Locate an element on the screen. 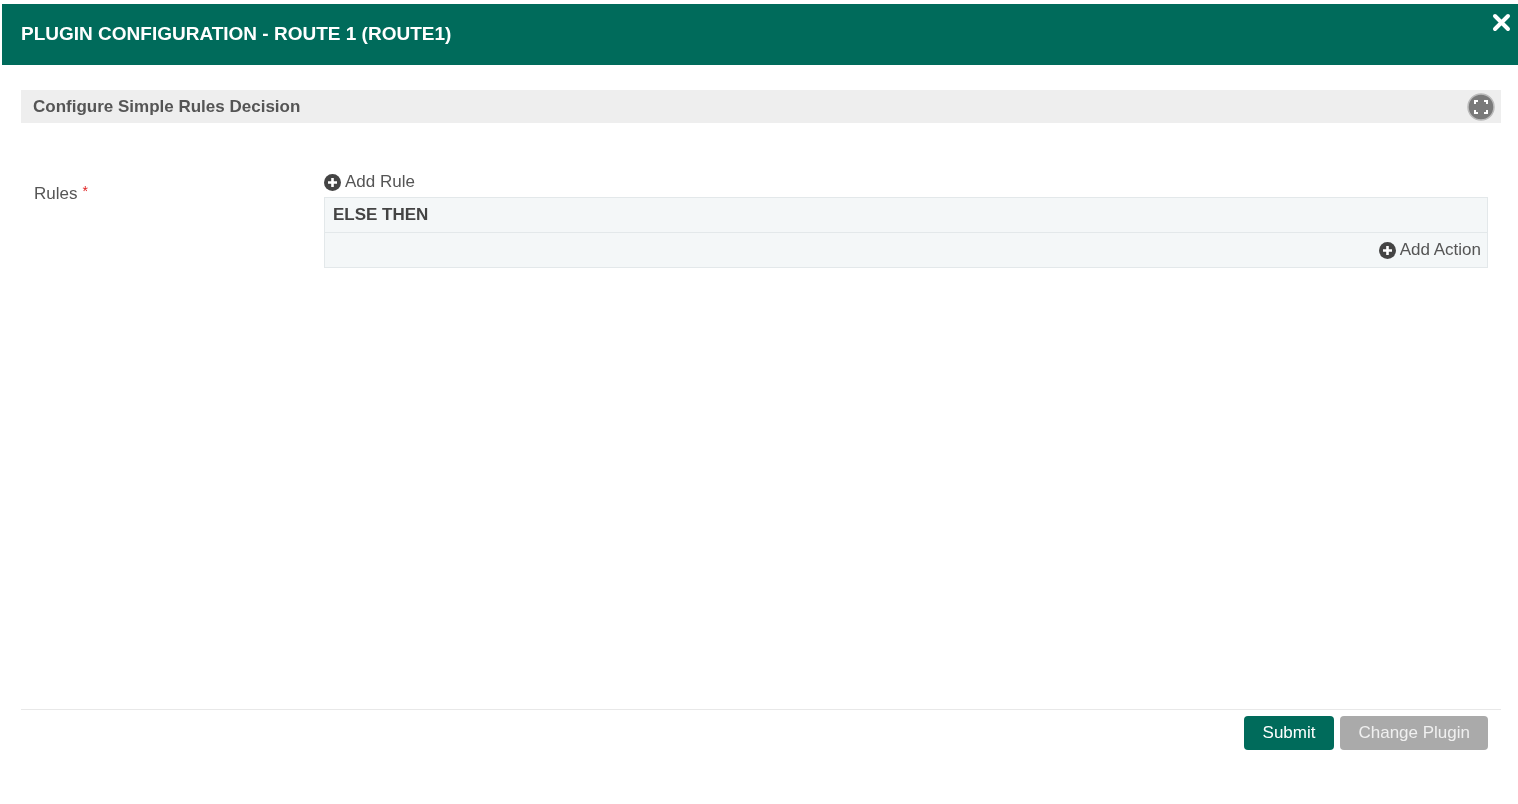 The image size is (1518, 804). submit-button: Submit is located at coordinates (1289, 733).